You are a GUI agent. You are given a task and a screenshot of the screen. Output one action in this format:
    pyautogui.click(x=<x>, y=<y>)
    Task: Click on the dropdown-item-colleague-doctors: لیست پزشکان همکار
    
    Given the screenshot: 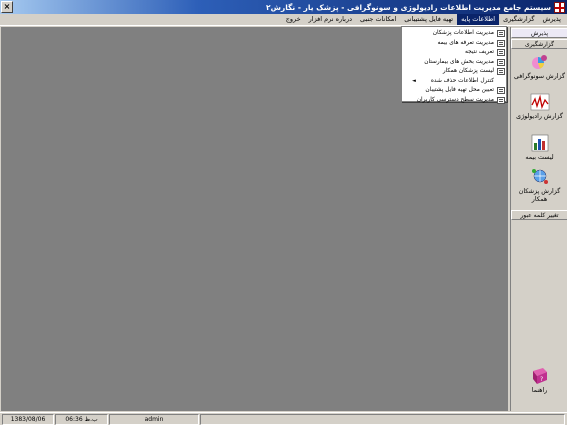 What is the action you would take?
    pyautogui.click(x=454, y=72)
    